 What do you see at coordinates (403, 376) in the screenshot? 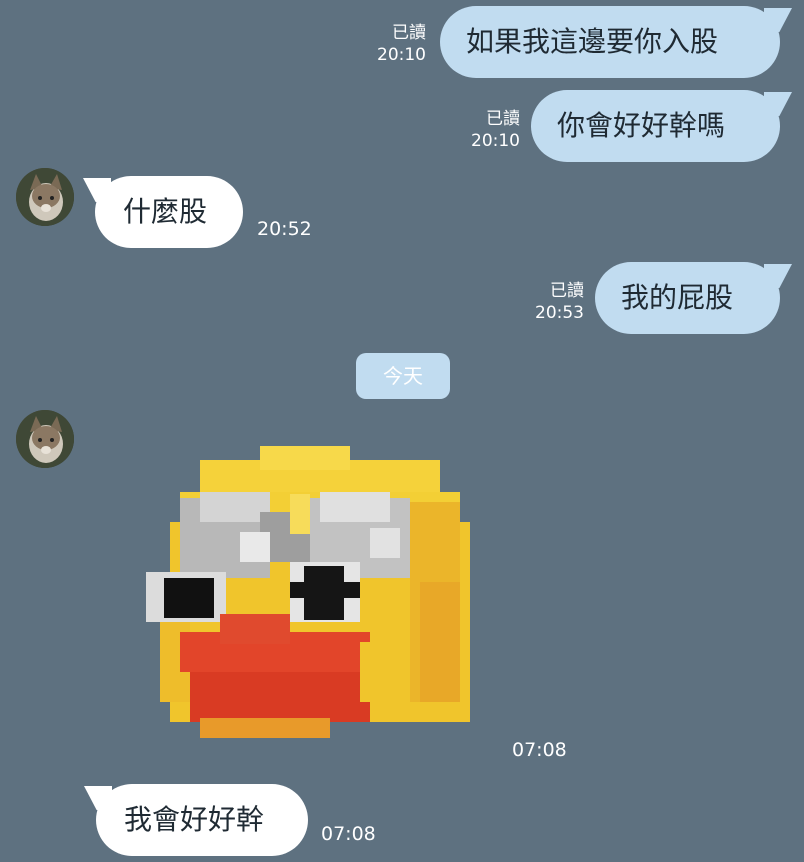
I see `date-separator: 今天` at bounding box center [403, 376].